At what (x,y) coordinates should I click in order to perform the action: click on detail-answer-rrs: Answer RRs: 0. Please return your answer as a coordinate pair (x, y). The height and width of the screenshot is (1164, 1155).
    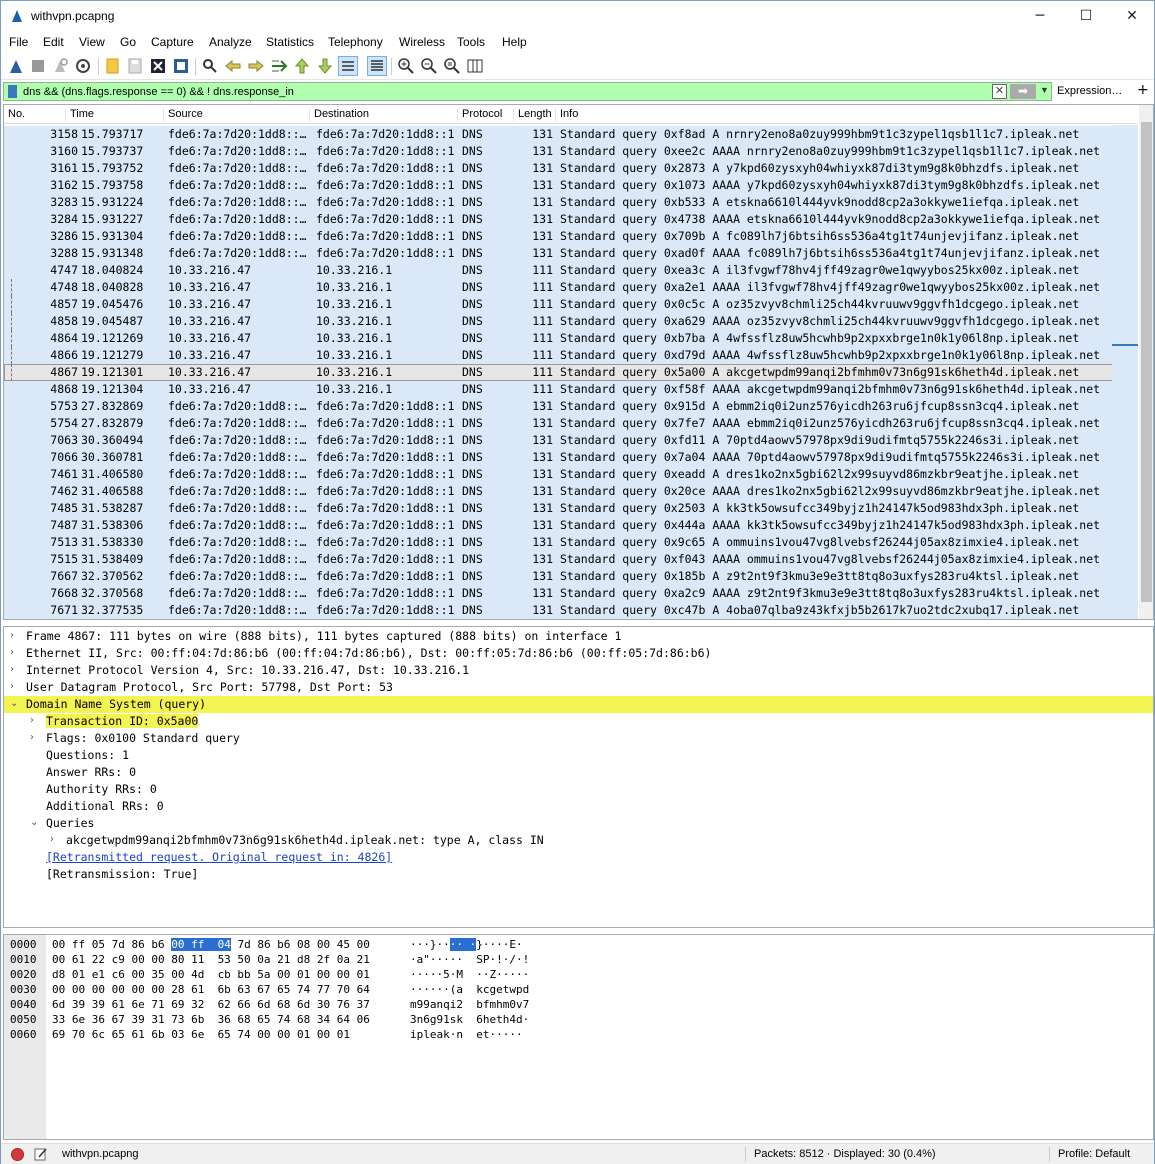
    Looking at the image, I should click on (578, 772).